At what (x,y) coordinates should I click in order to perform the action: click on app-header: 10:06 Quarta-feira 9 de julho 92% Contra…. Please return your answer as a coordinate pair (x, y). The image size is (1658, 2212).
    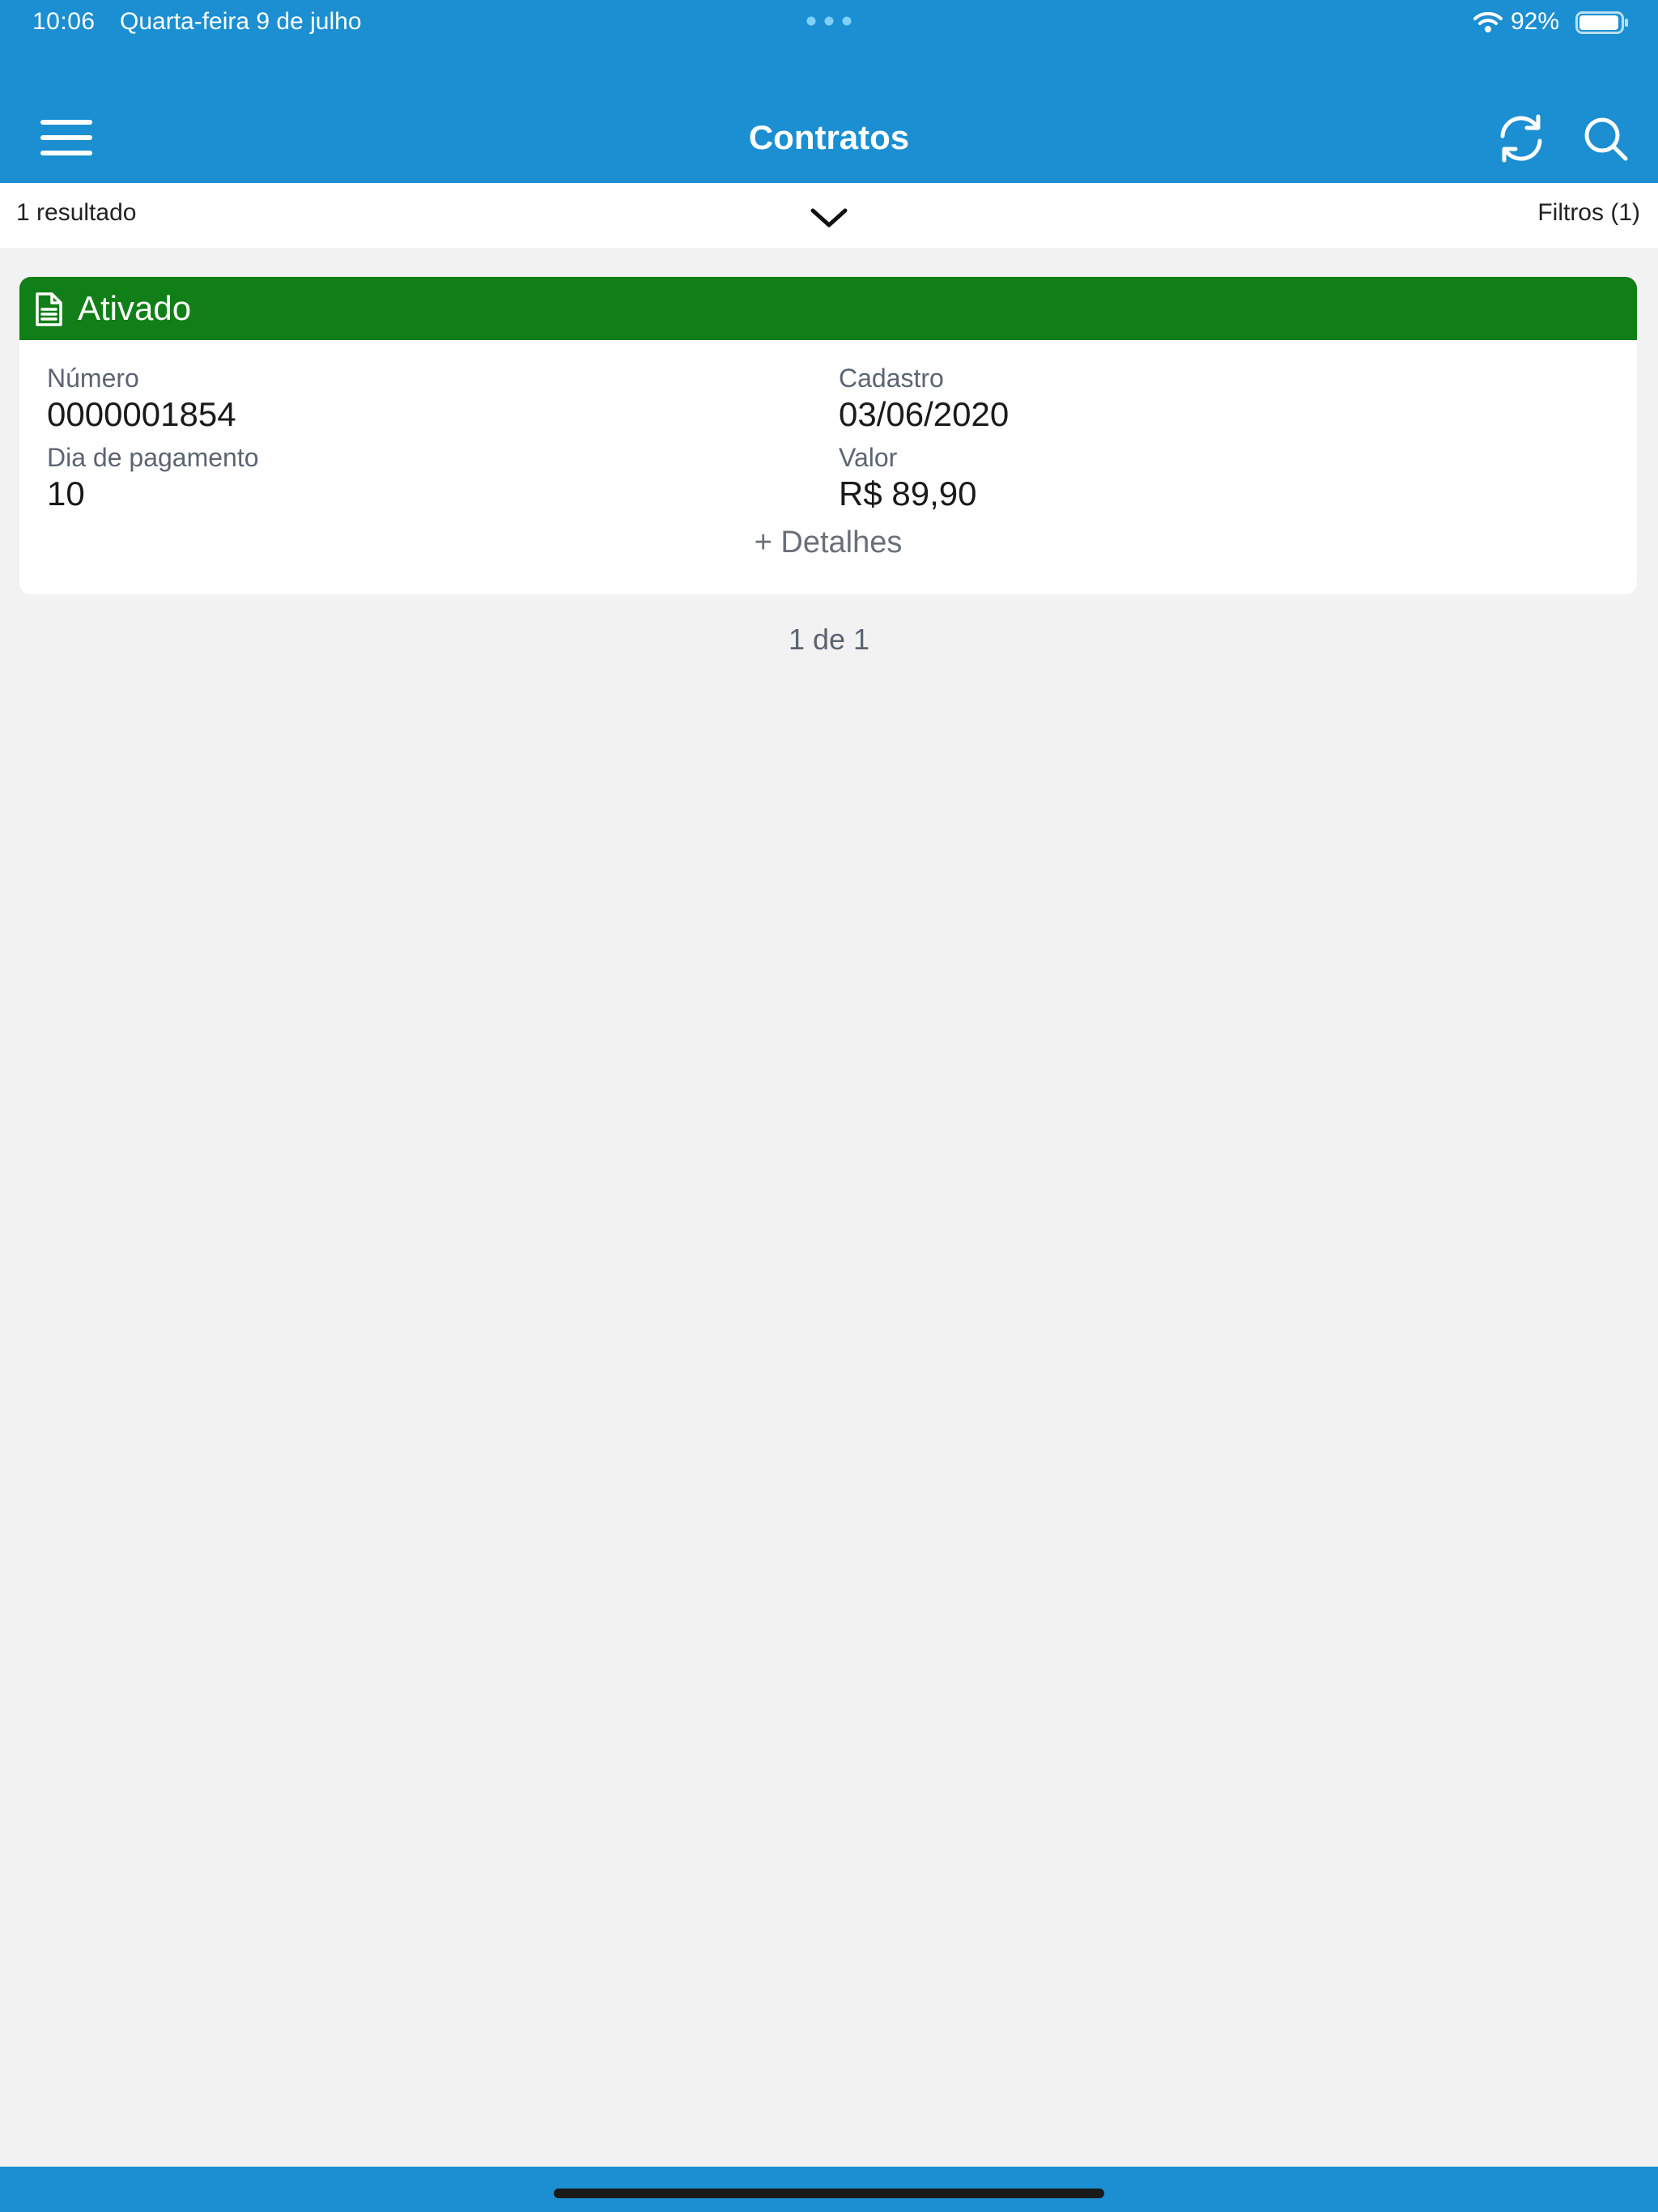
    Looking at the image, I should click on (829, 92).